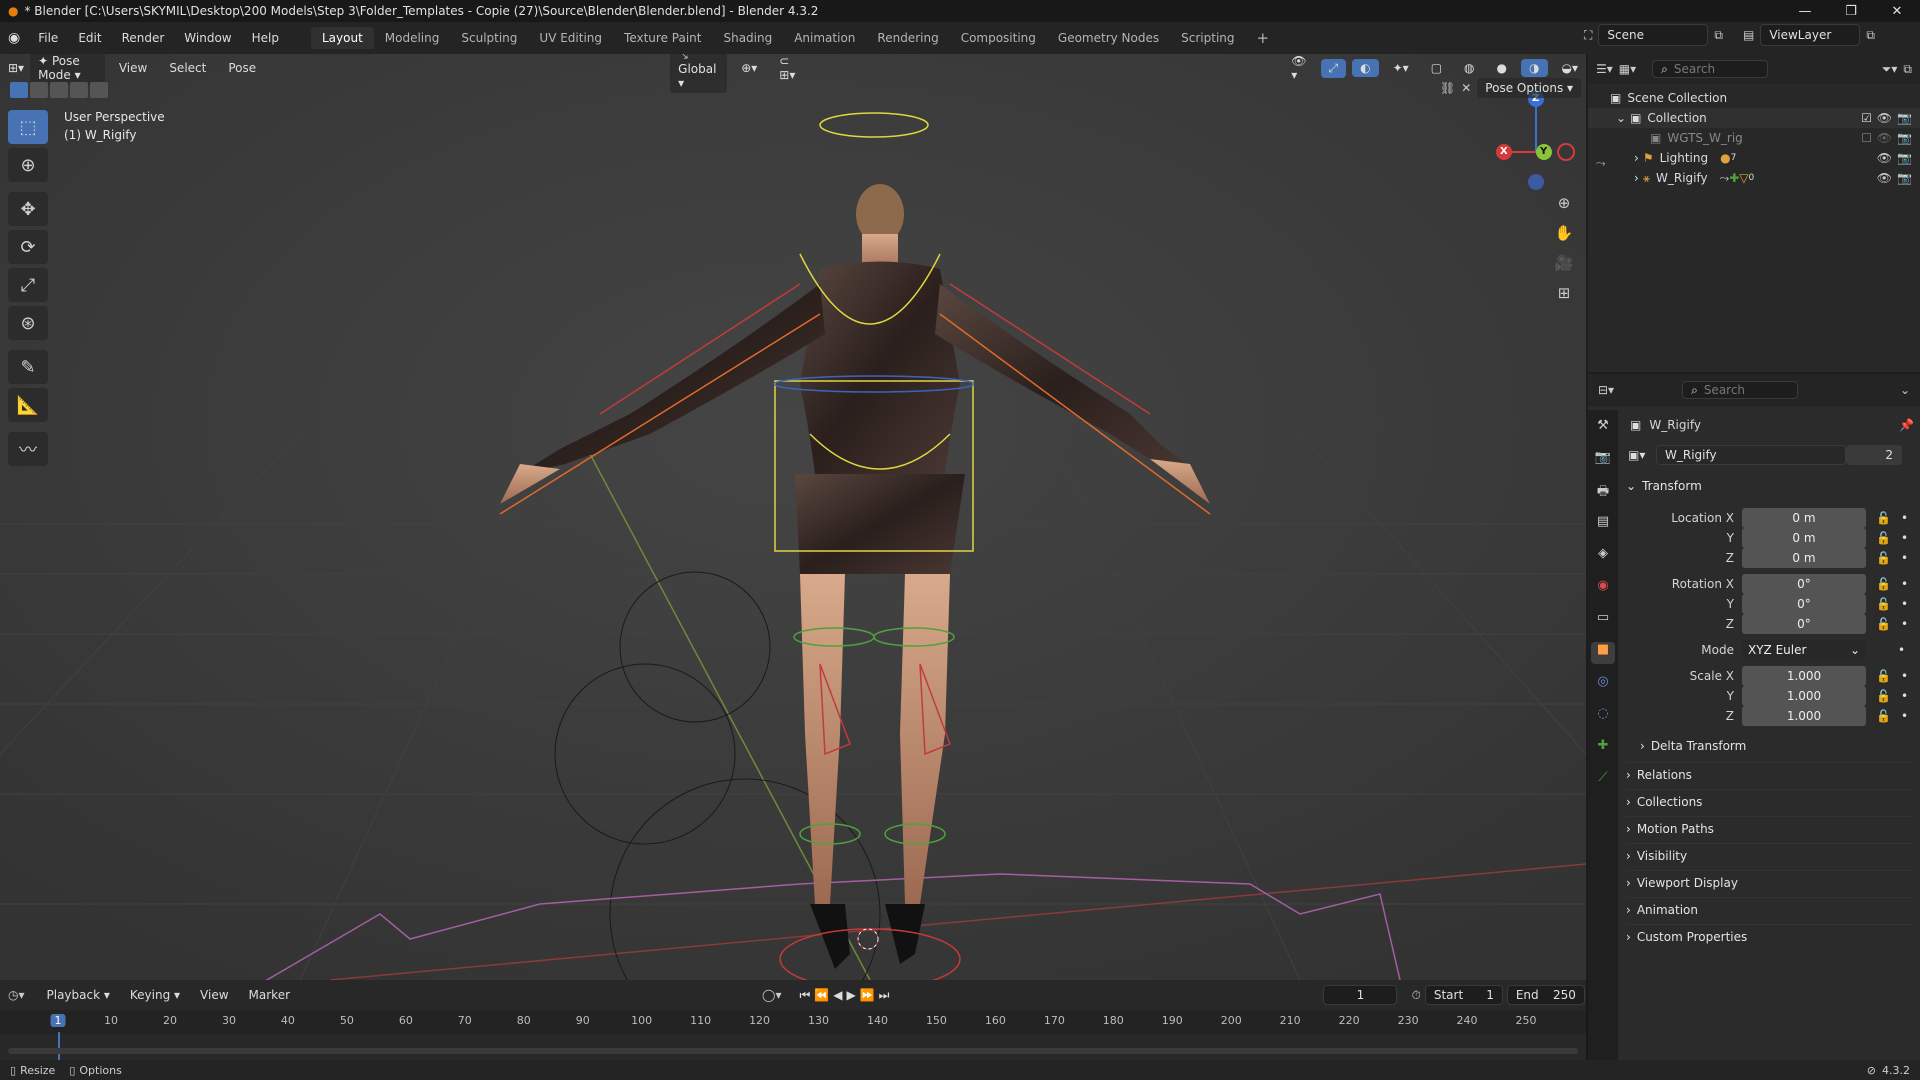 The image size is (1920, 1080). Describe the element at coordinates (1603, 685) in the screenshot. I see `modifiers-tab-icon: ◎` at that location.